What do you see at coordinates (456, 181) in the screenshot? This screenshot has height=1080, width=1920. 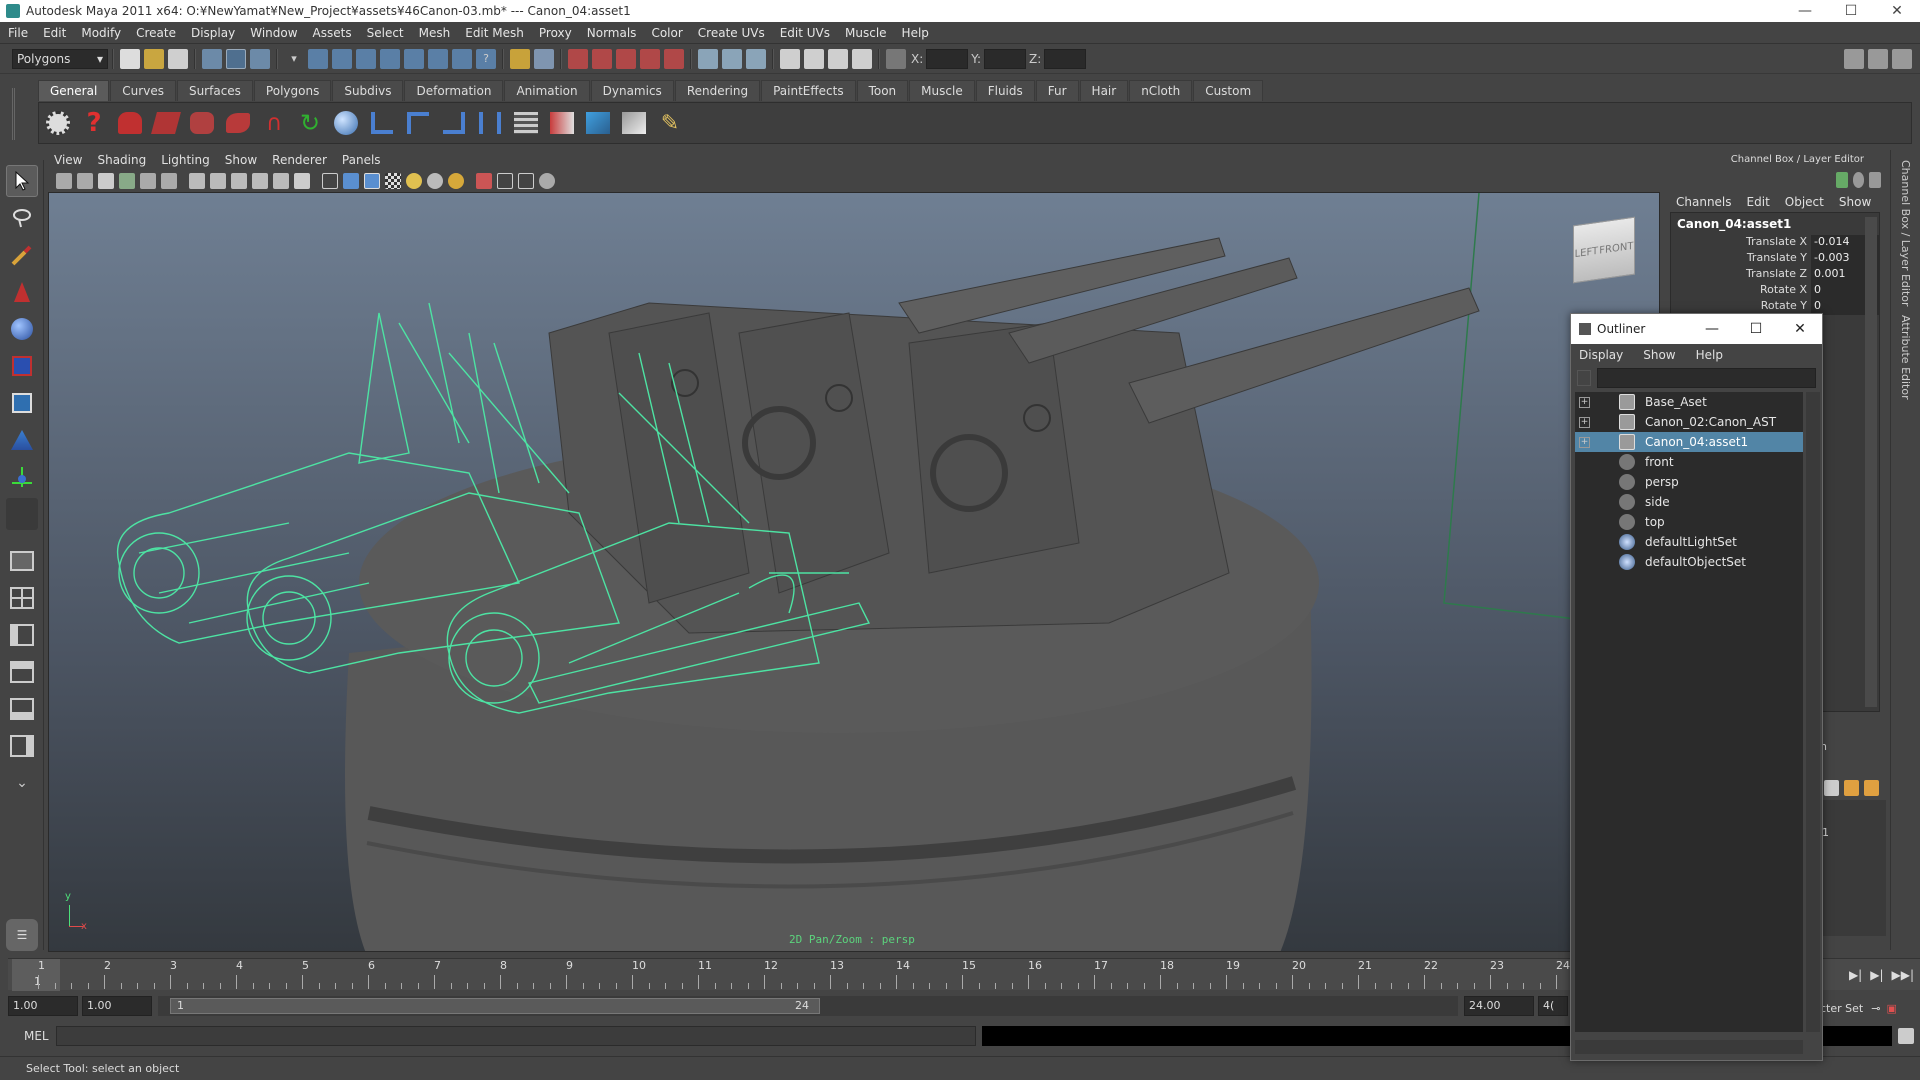 I see `shadows-icon` at bounding box center [456, 181].